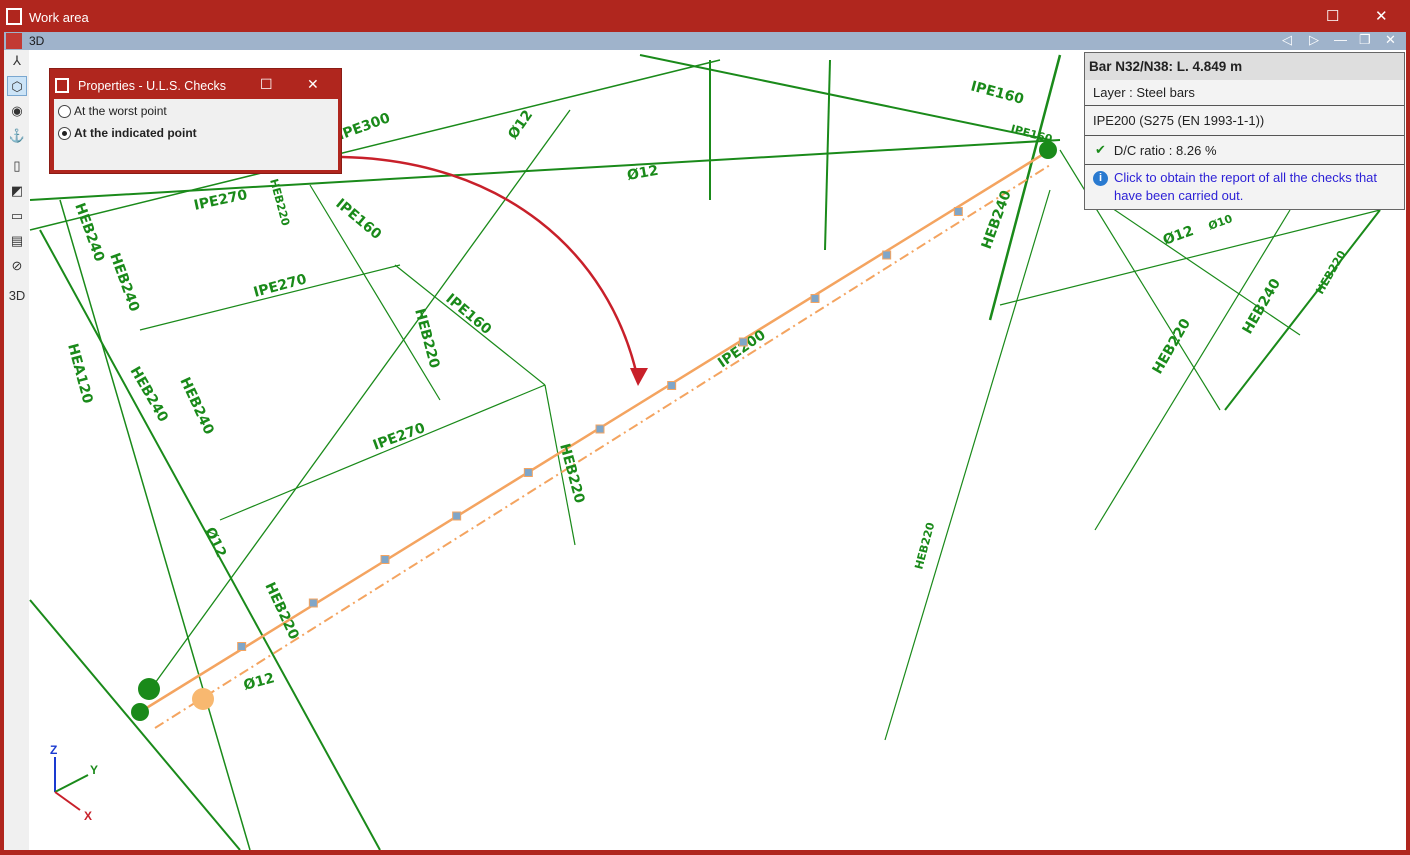 The width and height of the screenshot is (1410, 855). Describe the element at coordinates (1314, 40) in the screenshot. I see `next-view-button: ▷` at that location.